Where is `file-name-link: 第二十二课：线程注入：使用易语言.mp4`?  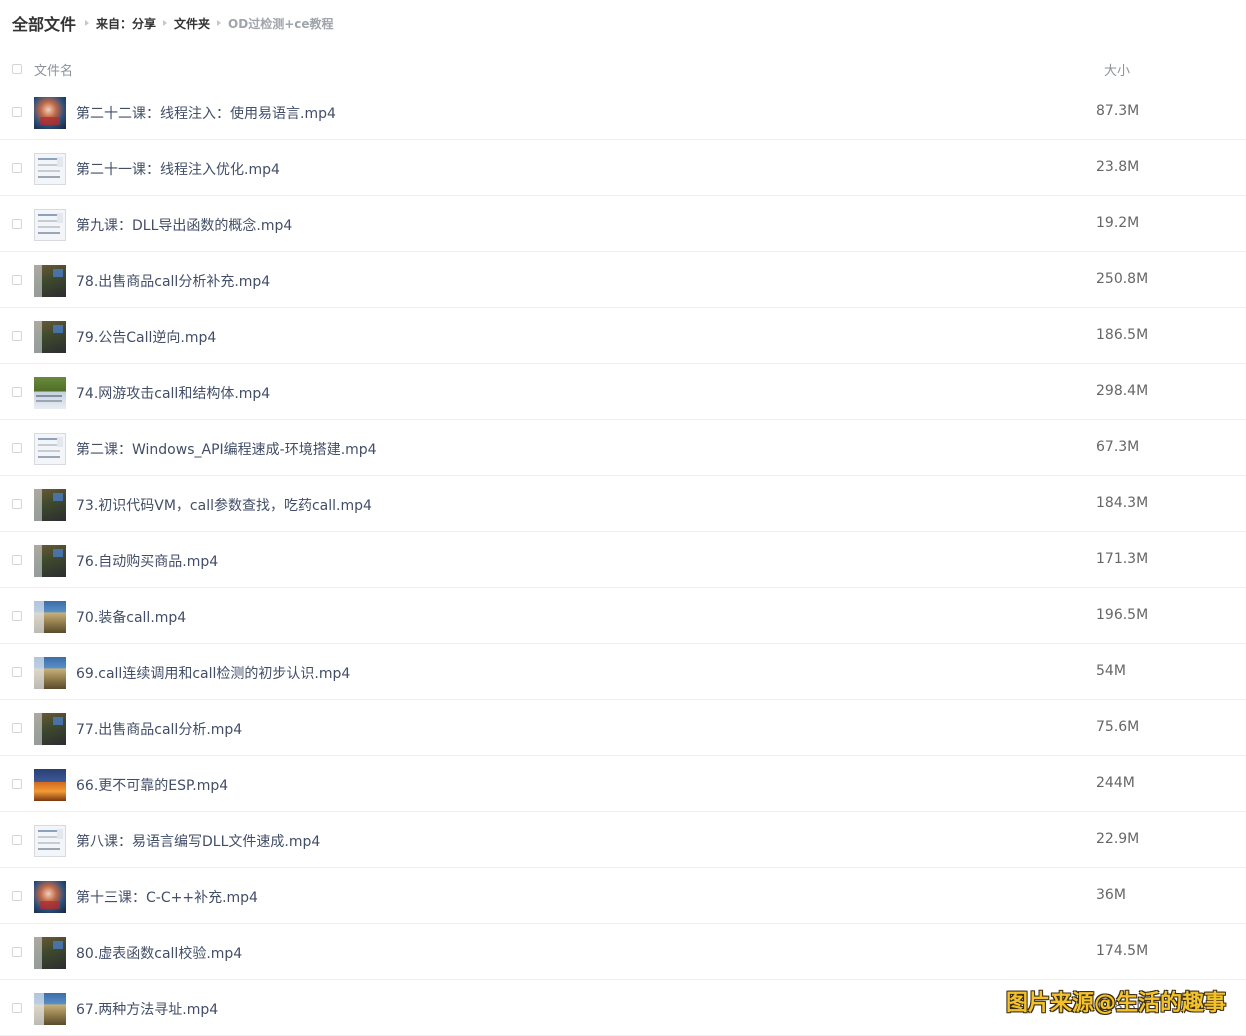
file-name-link: 第二十二课：线程注入：使用易语言.mp4 is located at coordinates (206, 113).